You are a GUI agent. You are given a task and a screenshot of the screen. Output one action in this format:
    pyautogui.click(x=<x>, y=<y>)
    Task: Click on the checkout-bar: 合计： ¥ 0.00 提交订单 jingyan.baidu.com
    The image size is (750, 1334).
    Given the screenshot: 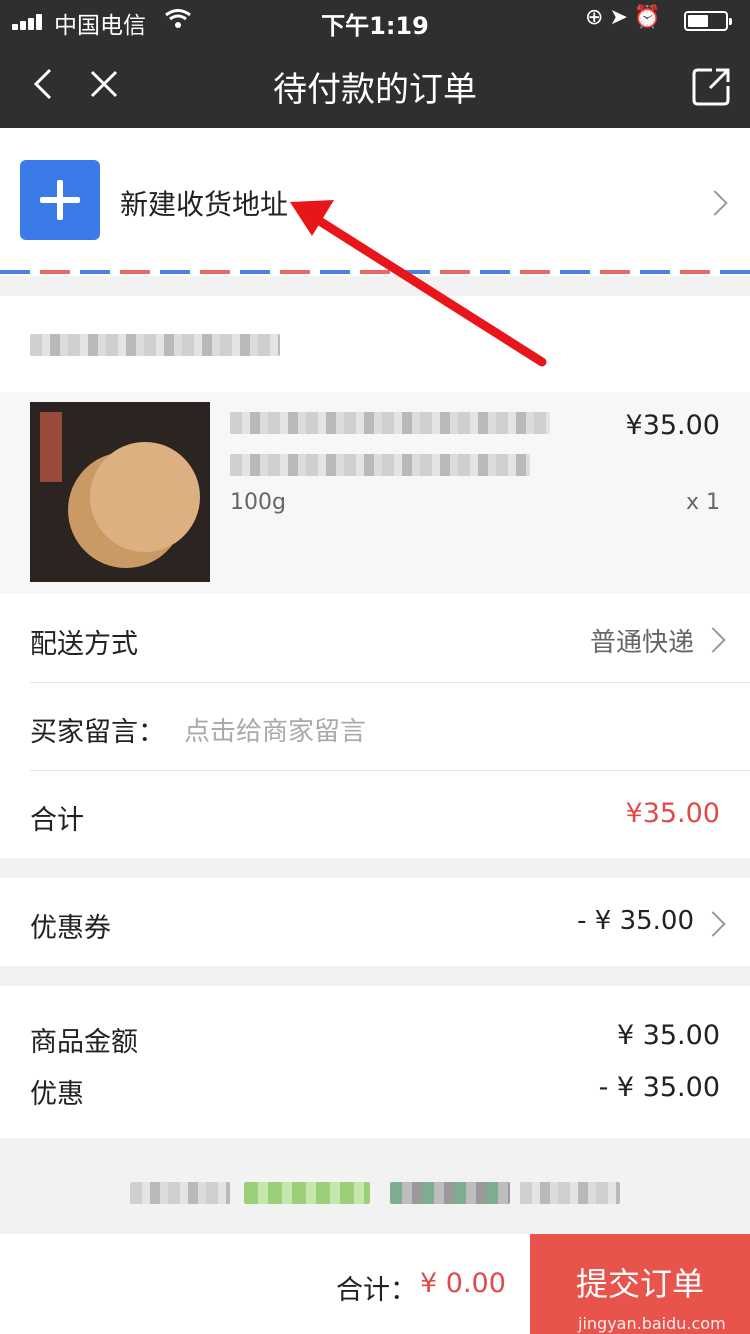 What is the action you would take?
    pyautogui.click(x=375, y=1284)
    